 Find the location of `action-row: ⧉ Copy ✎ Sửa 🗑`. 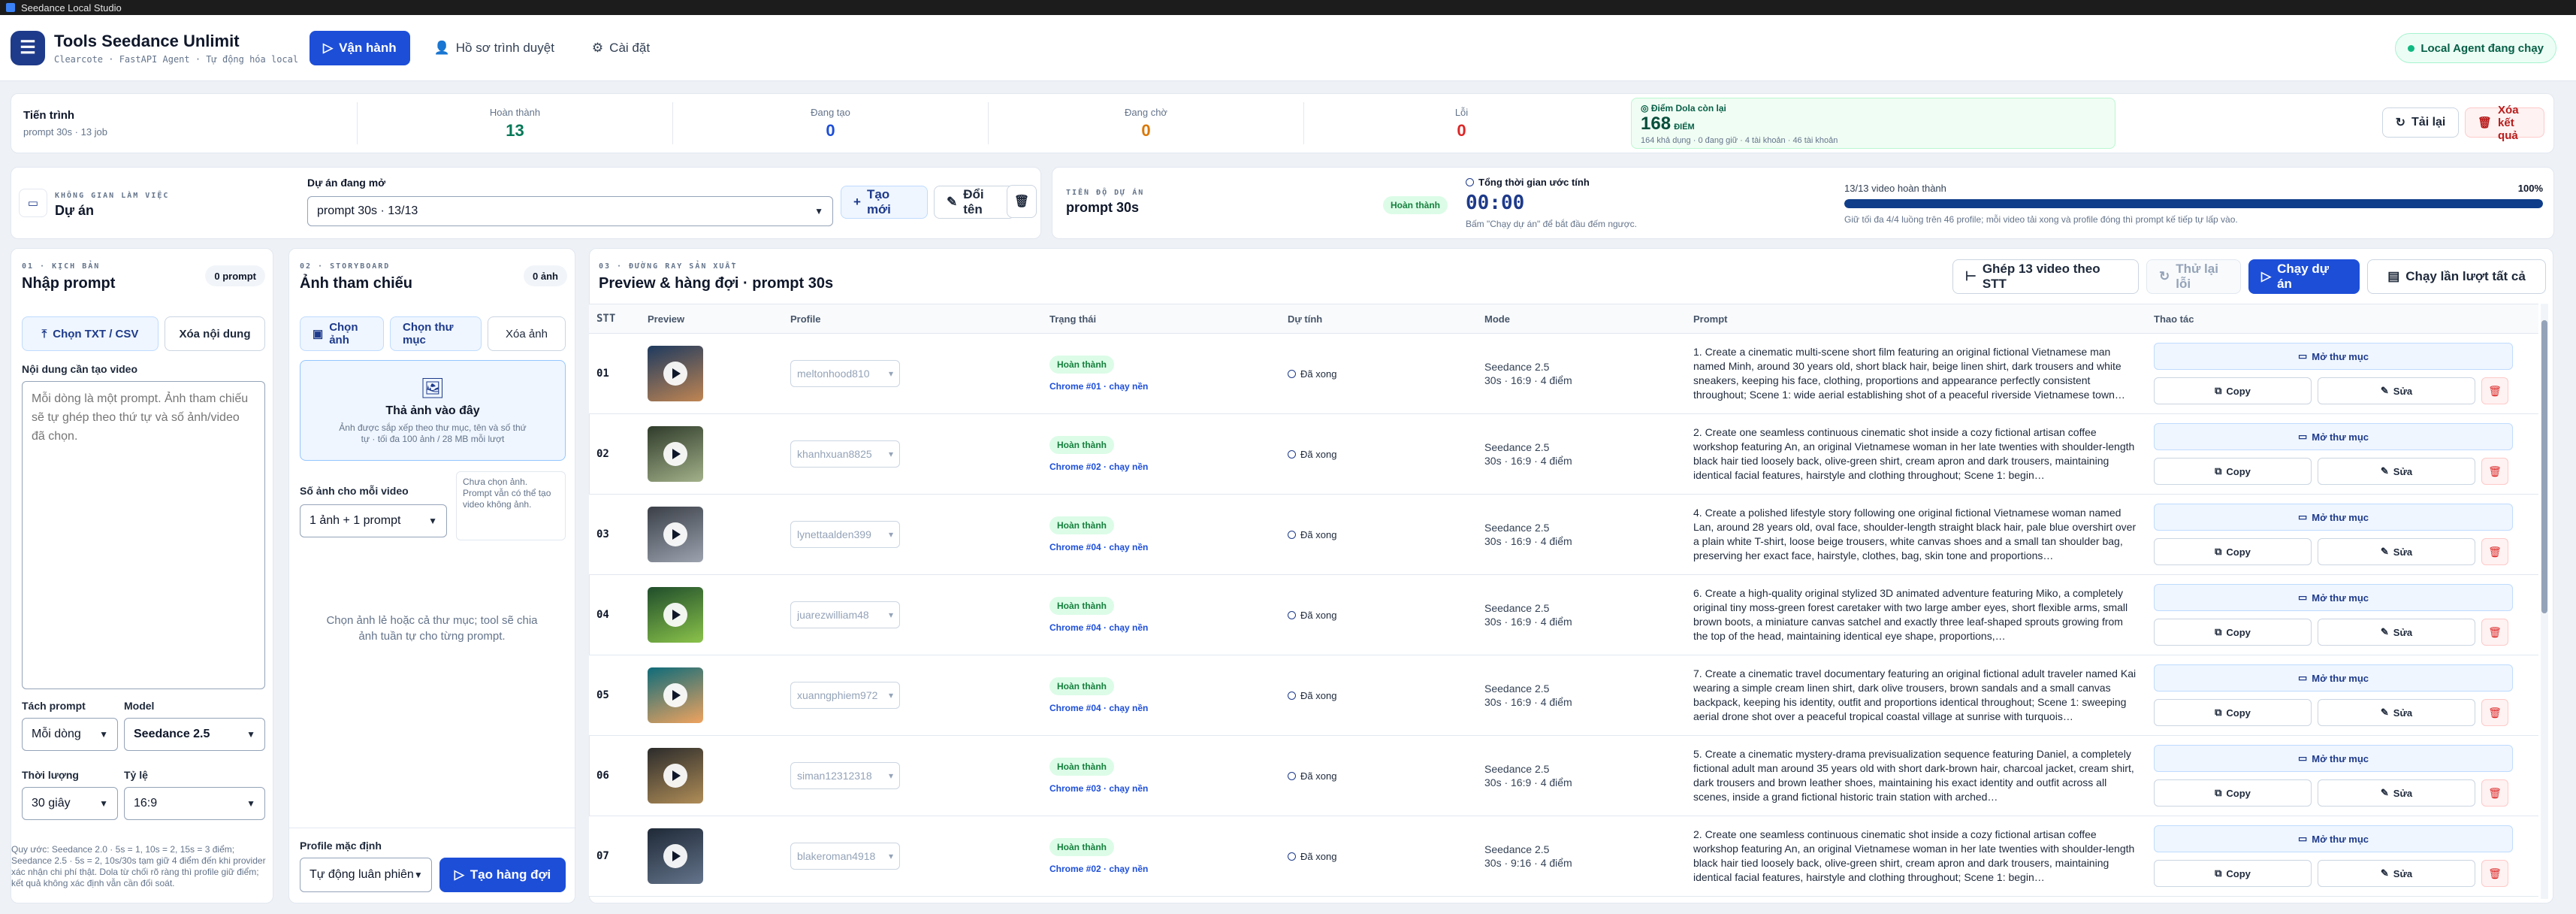

action-row: ⧉ Copy ✎ Sửa 🗑 is located at coordinates (2345, 712).